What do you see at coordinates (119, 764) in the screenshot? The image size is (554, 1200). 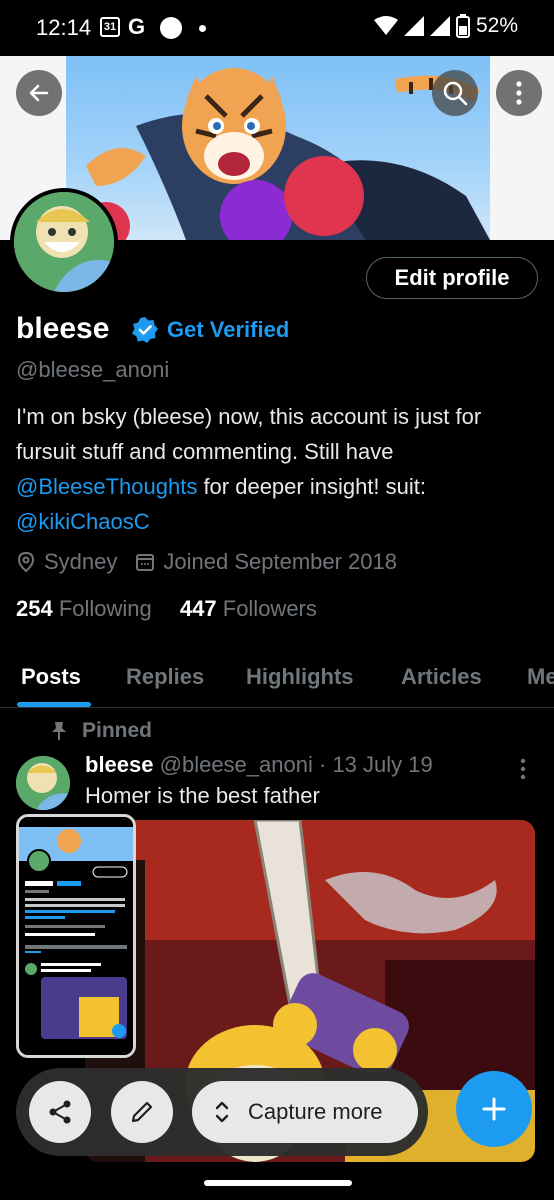 I see `post-author-name: bleese` at bounding box center [119, 764].